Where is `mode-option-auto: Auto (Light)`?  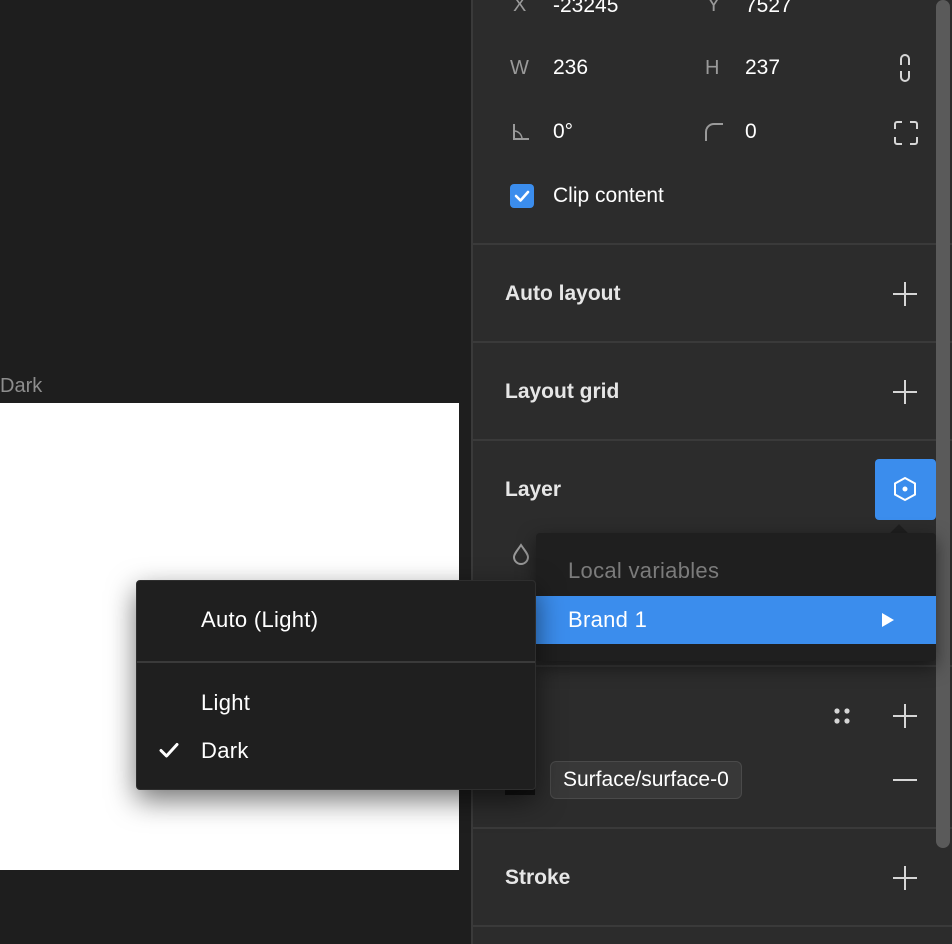
mode-option-auto: Auto (Light) is located at coordinates (336, 619).